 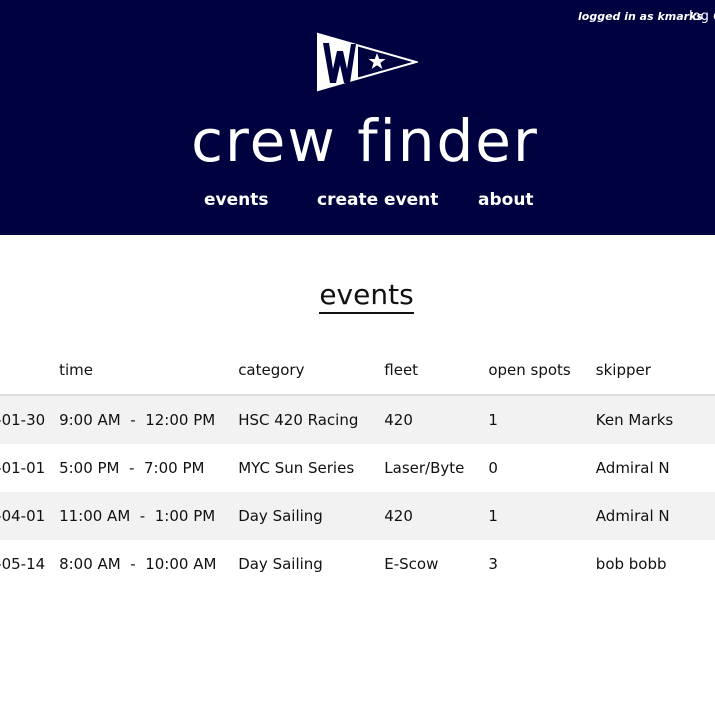 What do you see at coordinates (149, 371) in the screenshot?
I see `column-header-time: time` at bounding box center [149, 371].